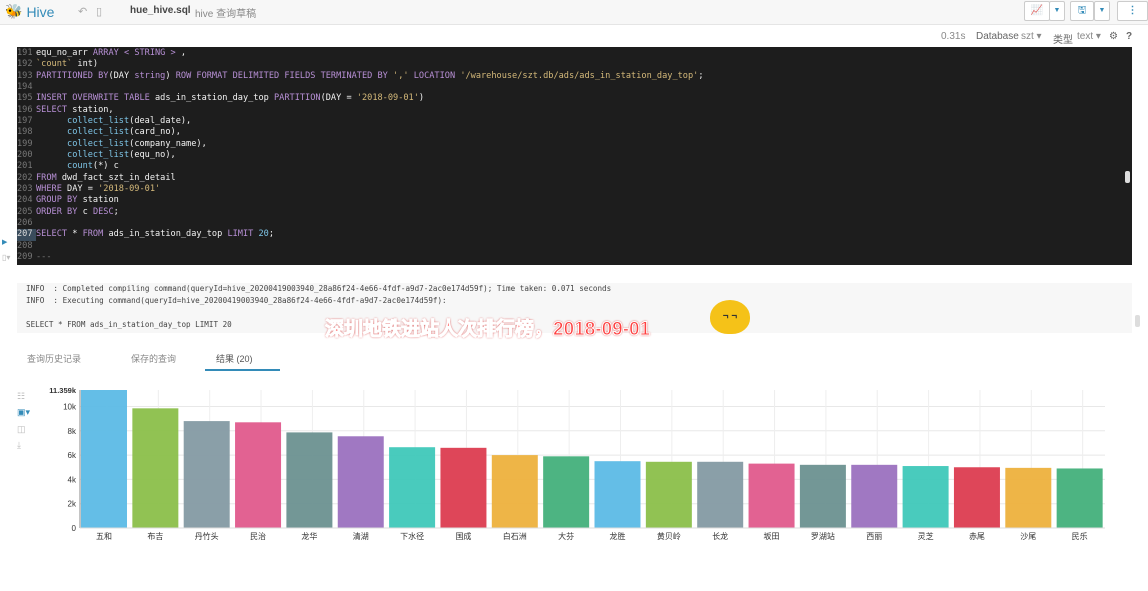 This screenshot has width=1148, height=591. What do you see at coordinates (234, 358) in the screenshot?
I see `tab-results: 结果 (20)` at bounding box center [234, 358].